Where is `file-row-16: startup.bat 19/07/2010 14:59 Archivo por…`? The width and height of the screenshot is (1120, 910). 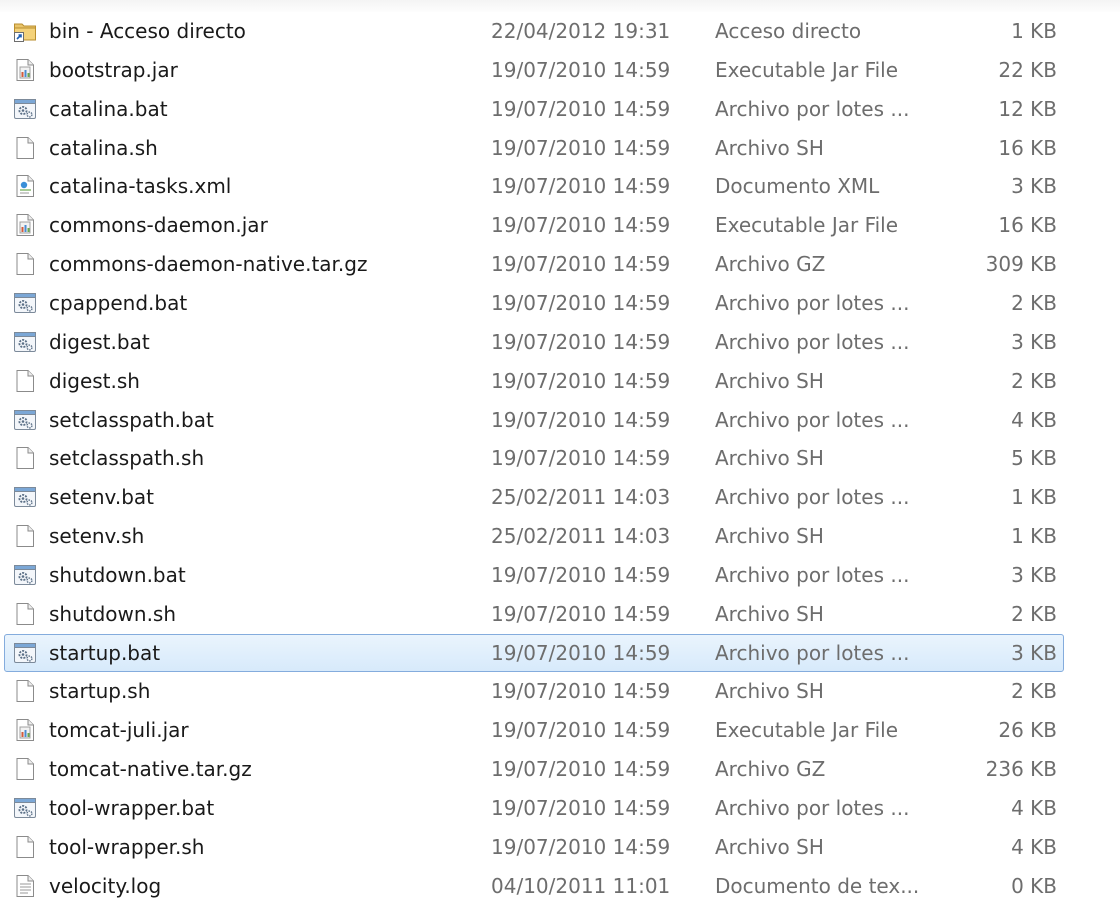
file-row-16: startup.bat 19/07/2010 14:59 Archivo por… is located at coordinates (534, 652).